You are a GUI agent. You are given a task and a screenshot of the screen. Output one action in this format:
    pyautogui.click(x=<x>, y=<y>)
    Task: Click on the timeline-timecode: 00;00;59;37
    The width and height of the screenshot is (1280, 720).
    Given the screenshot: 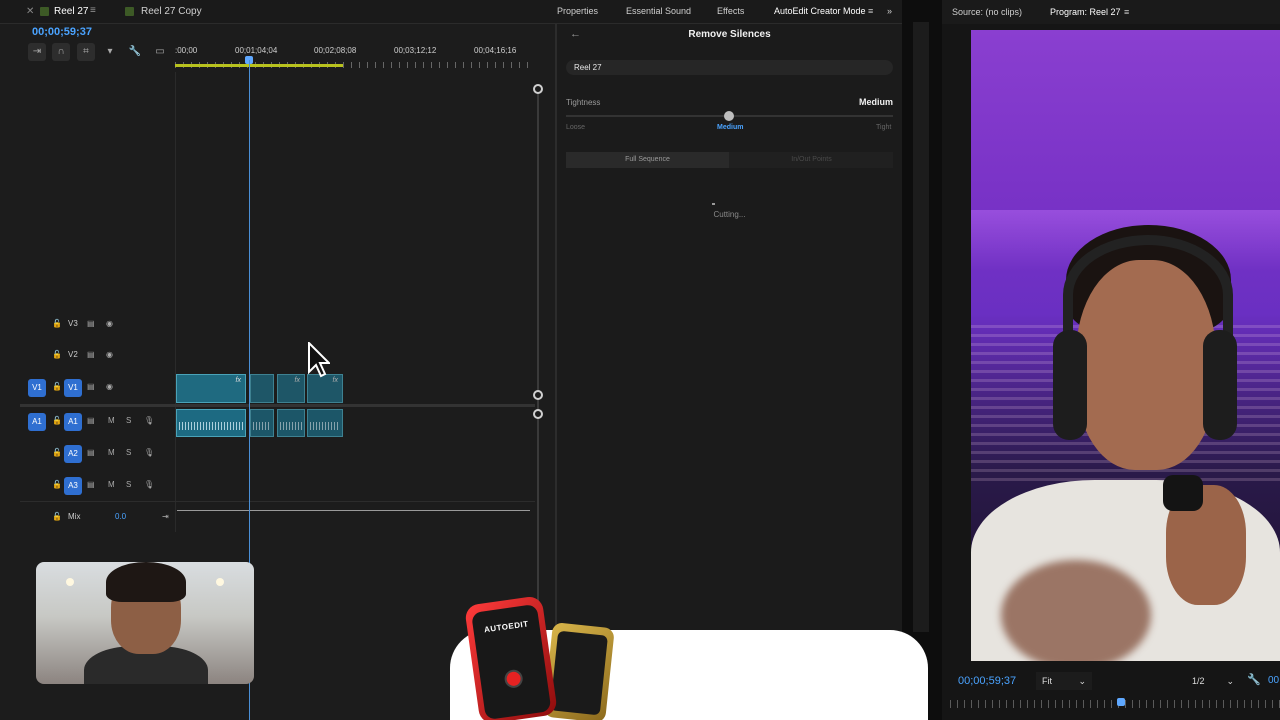 What is the action you would take?
    pyautogui.click(x=62, y=32)
    